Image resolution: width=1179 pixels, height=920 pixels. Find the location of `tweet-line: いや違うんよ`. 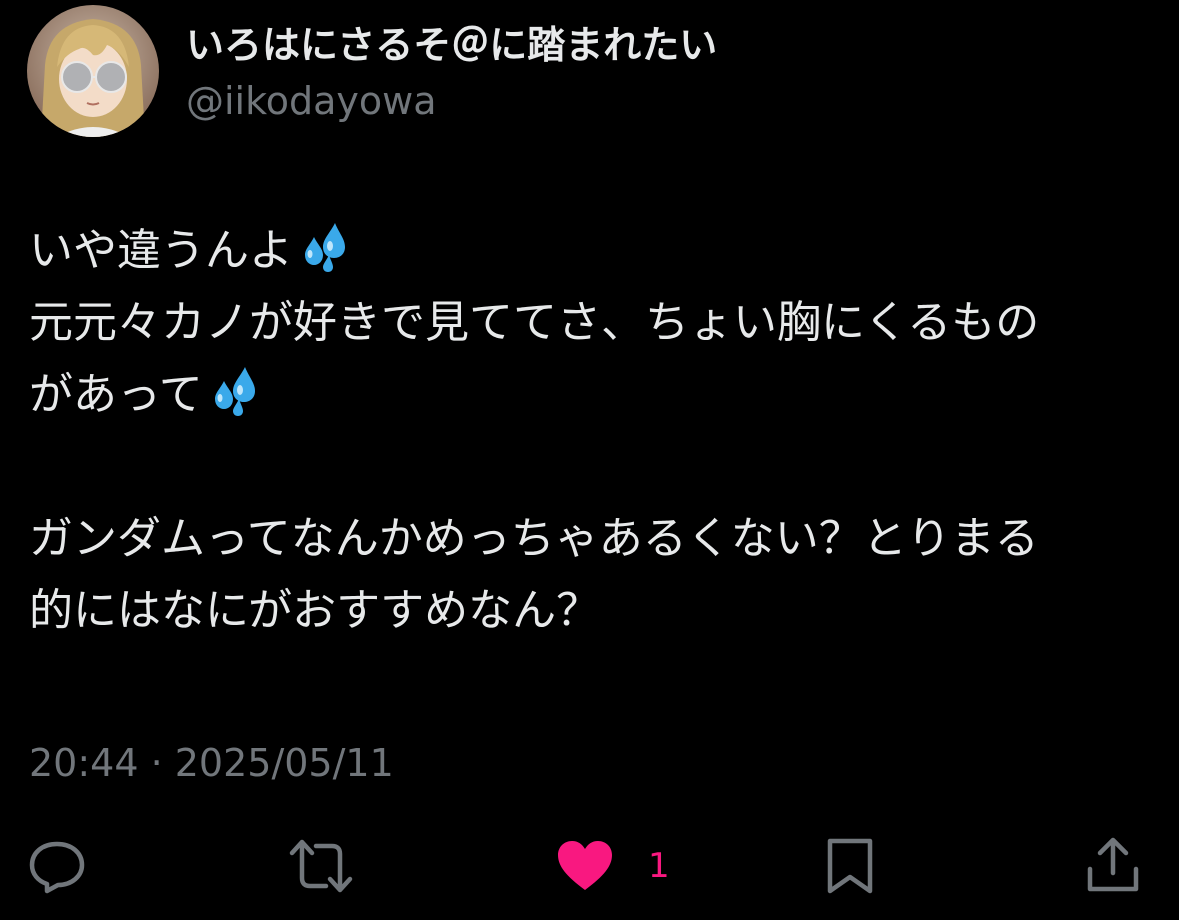

tweet-line: いや違うんよ is located at coordinates (594, 251).